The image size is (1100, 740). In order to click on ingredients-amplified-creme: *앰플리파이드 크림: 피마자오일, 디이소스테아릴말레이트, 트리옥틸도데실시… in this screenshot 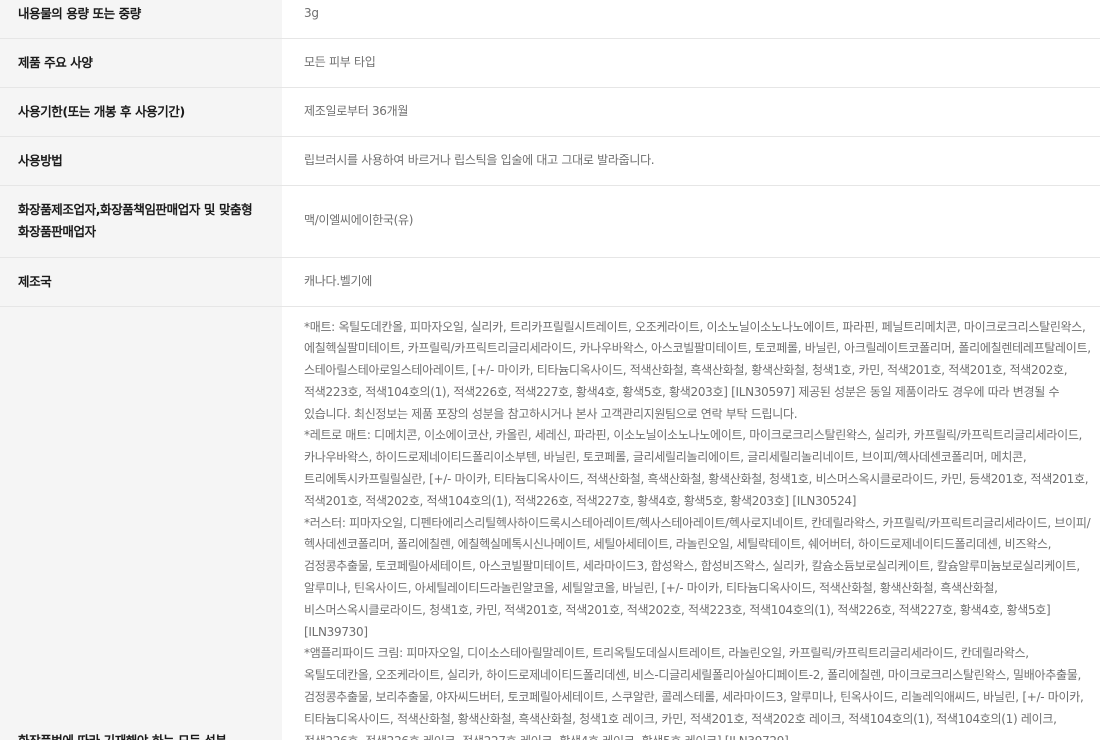, I will do `click(694, 693)`.